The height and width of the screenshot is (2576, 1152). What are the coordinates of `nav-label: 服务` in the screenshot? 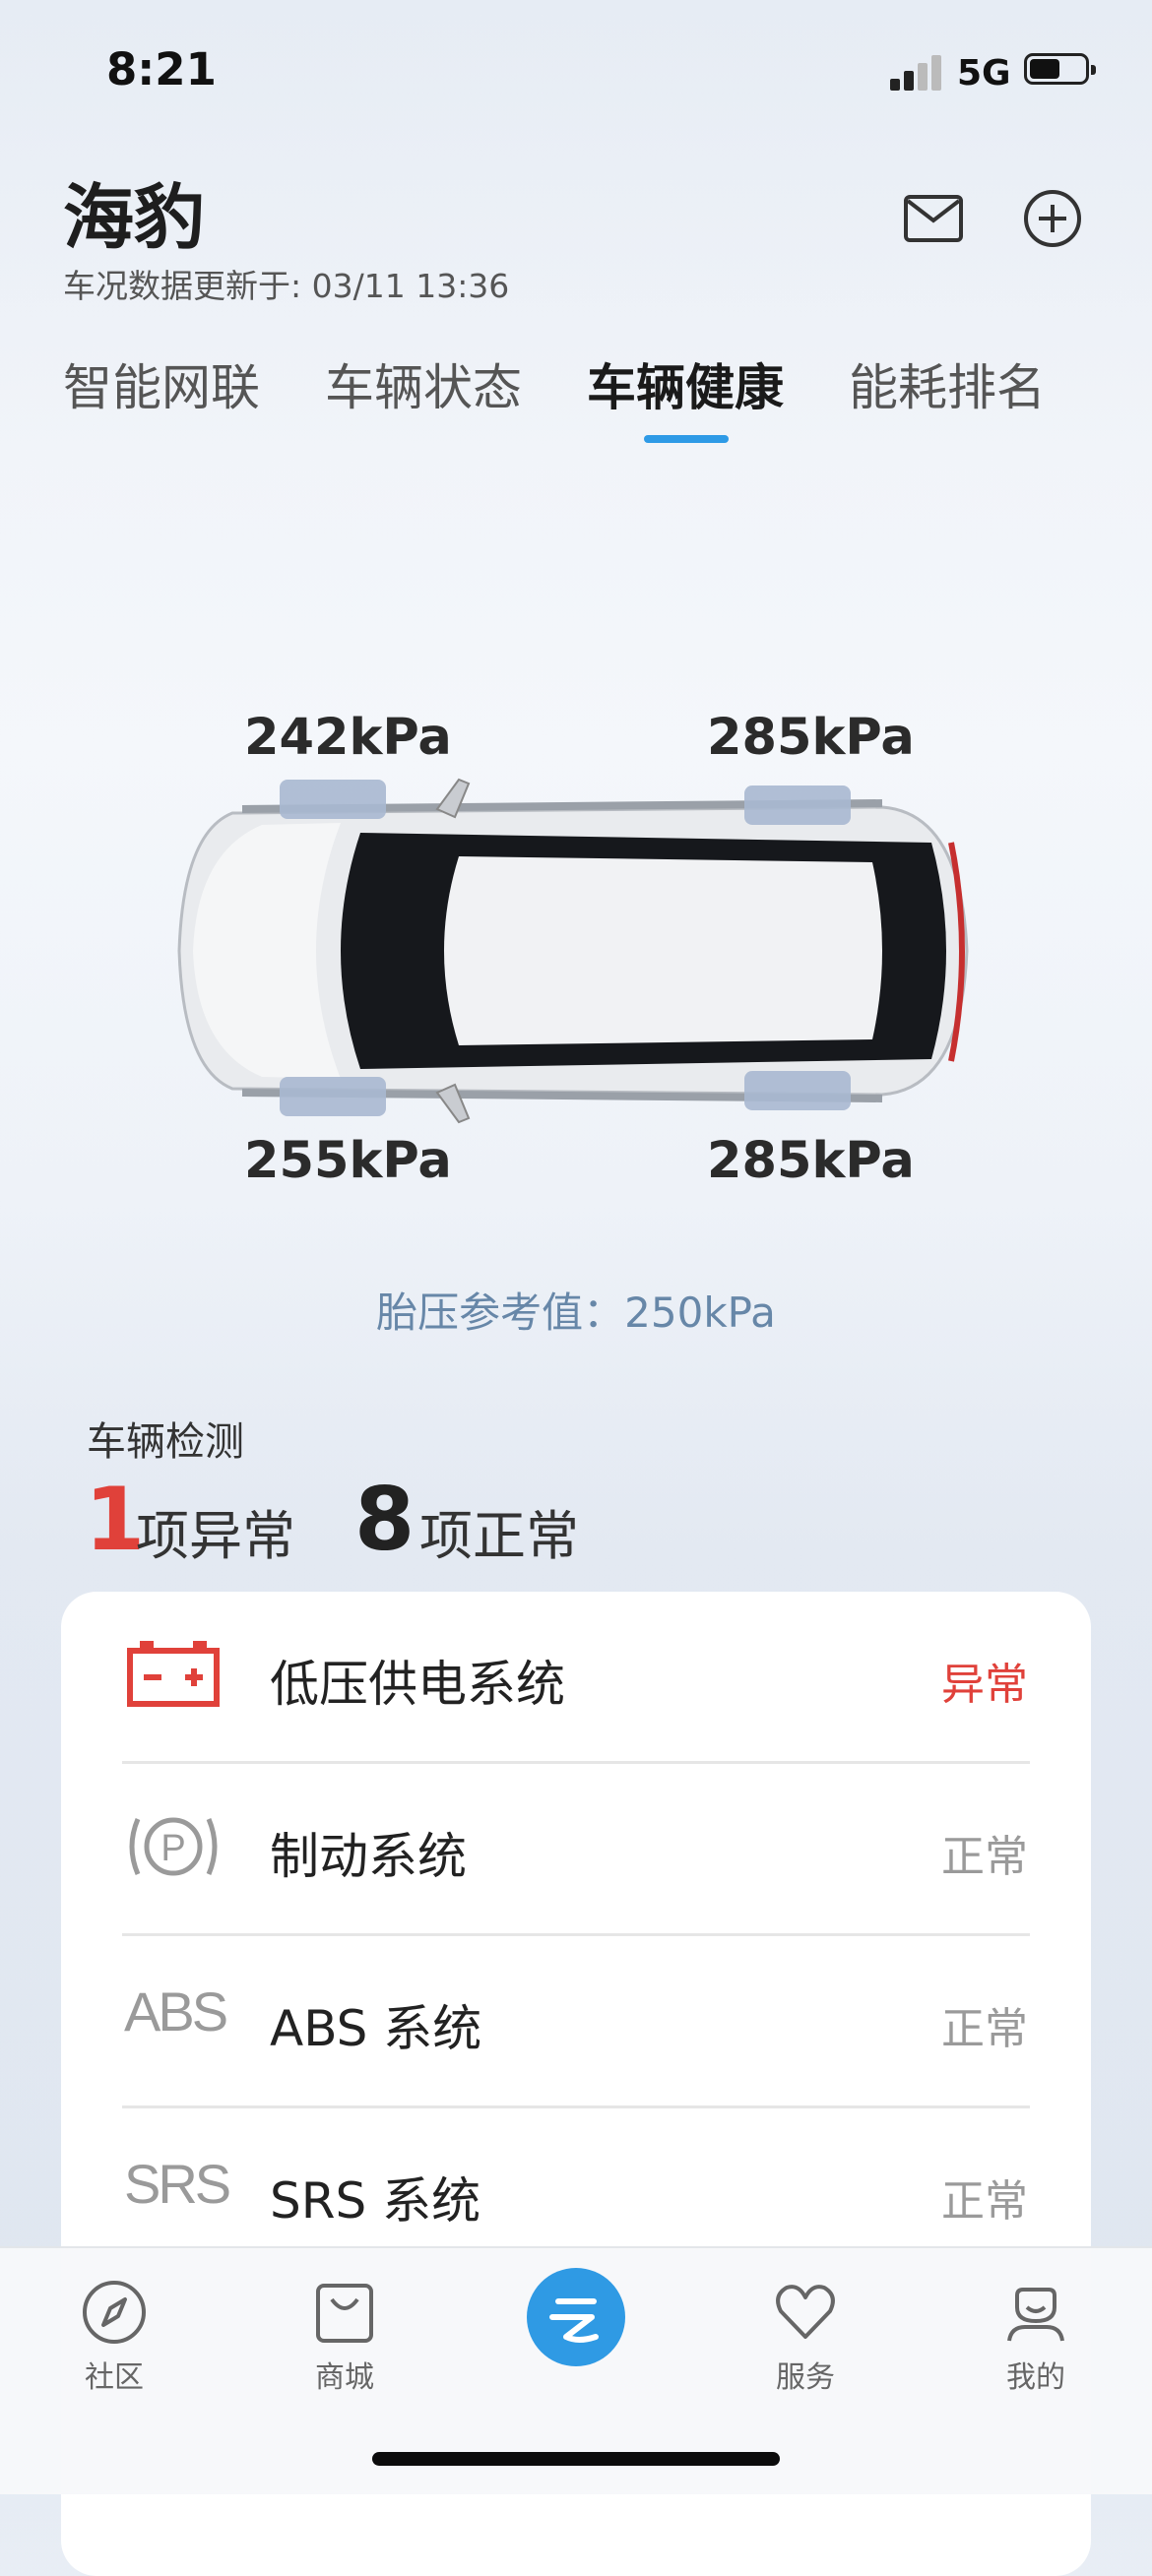 It's located at (805, 2378).